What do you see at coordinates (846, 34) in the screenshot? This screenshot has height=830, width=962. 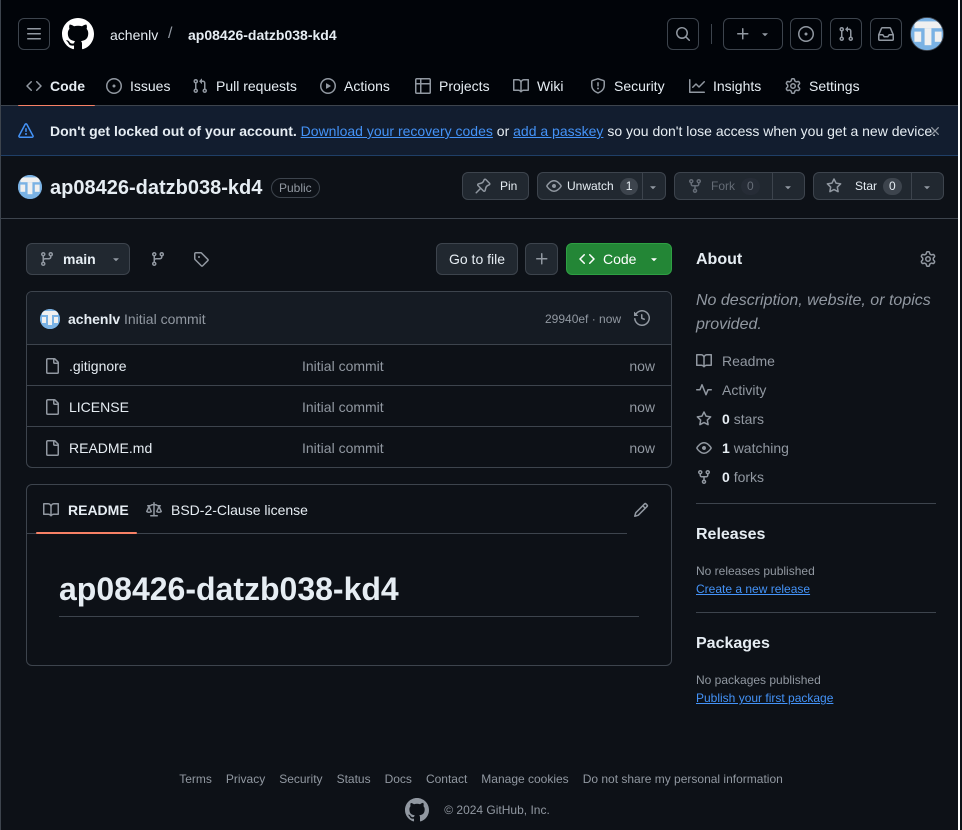 I see `pull-requests-button` at bounding box center [846, 34].